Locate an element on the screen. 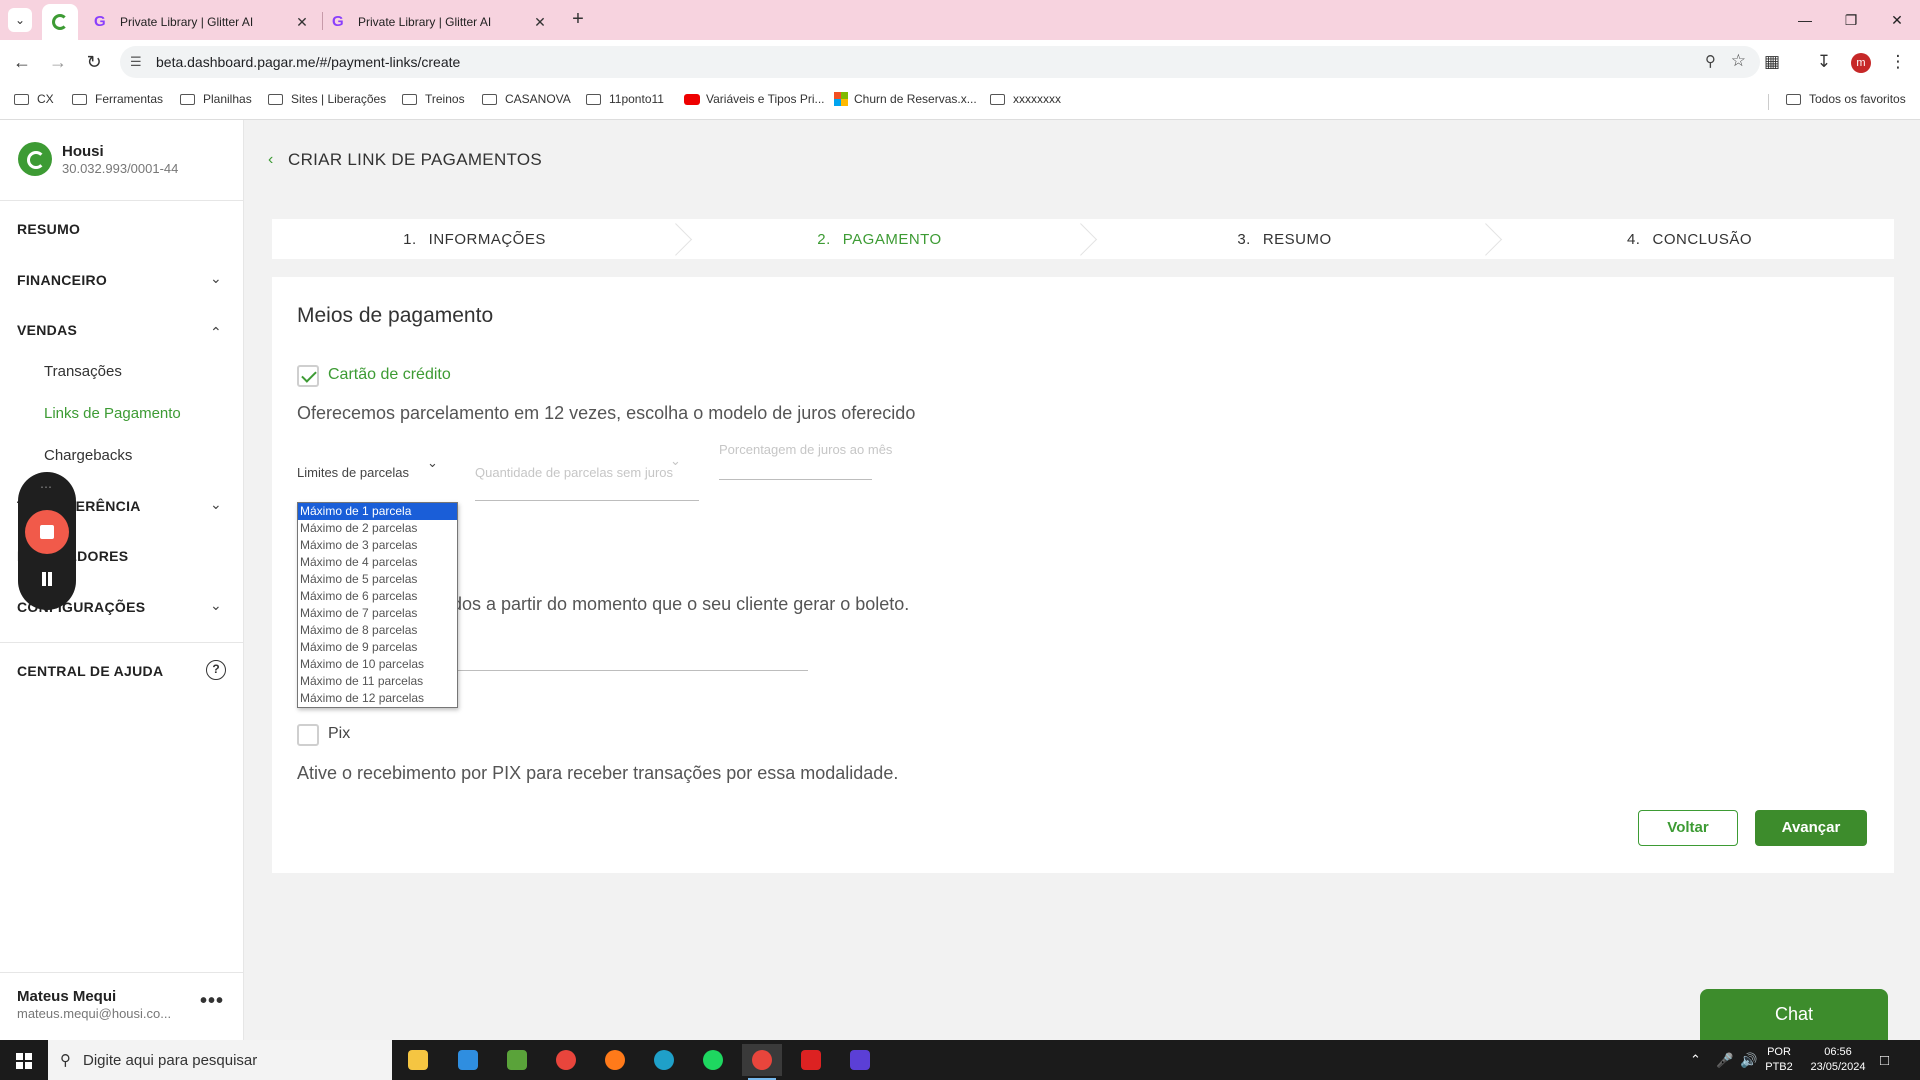  bookmark-sites-liberacoes: Sites | Liberações is located at coordinates (327, 99).